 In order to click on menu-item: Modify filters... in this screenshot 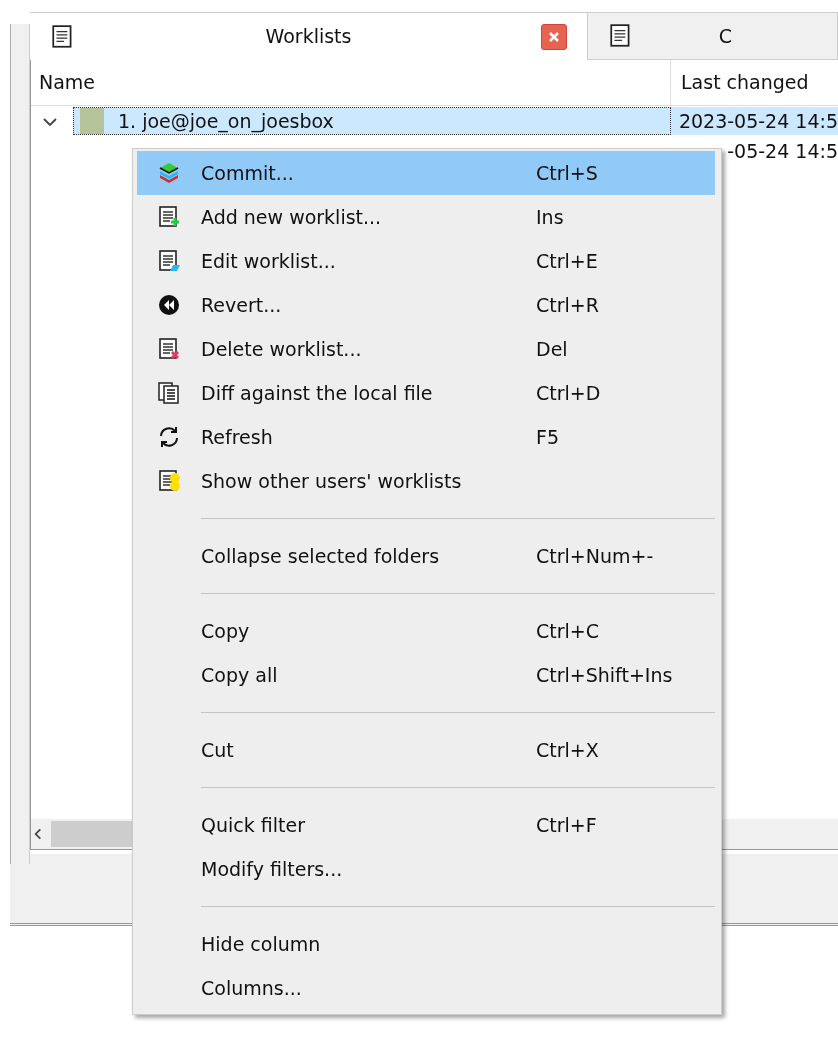, I will do `click(426, 869)`.